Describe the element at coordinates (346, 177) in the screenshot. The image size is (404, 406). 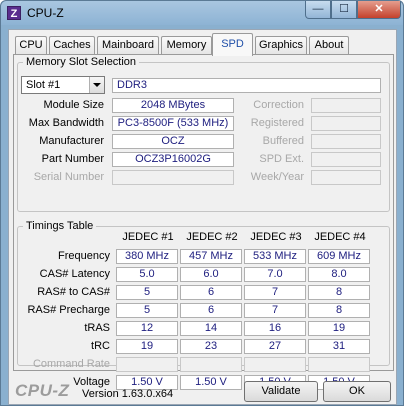
I see `week-year-value` at that location.